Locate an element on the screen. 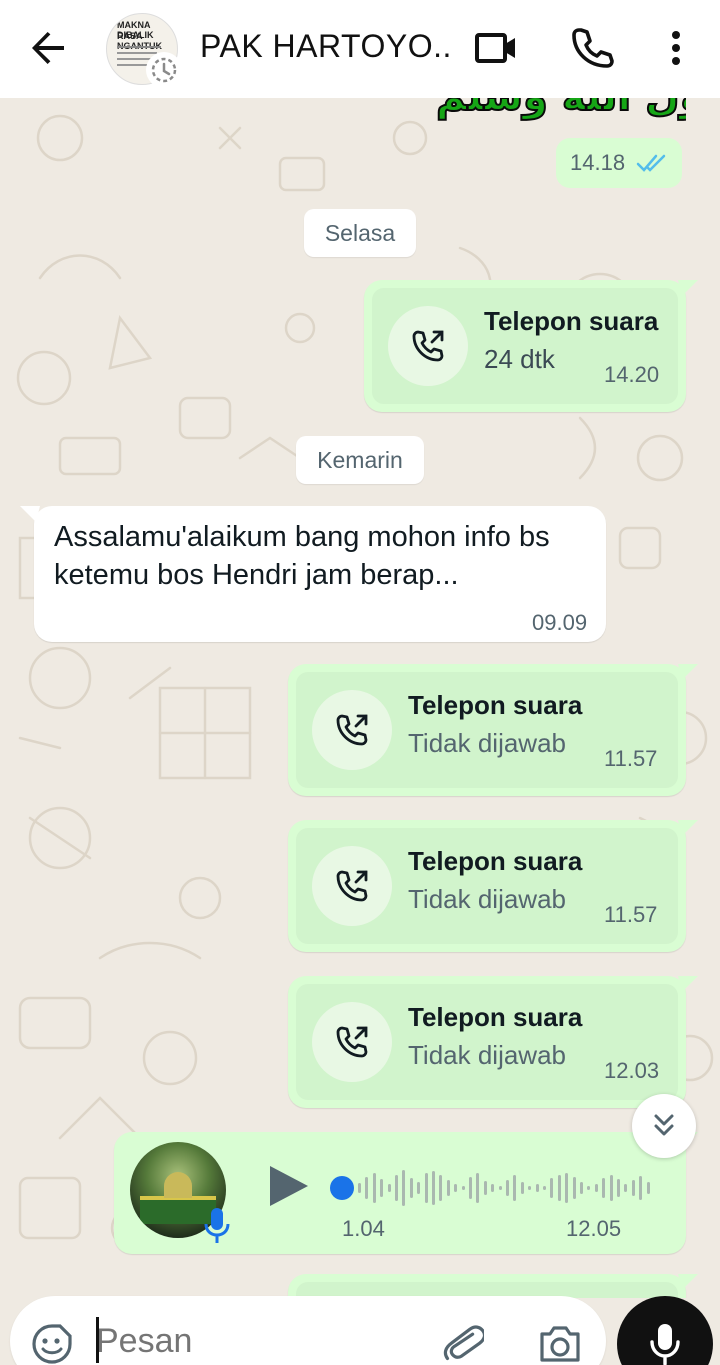 Image resolution: width=720 pixels, height=1365 pixels. voice-record-button is located at coordinates (665, 1330).